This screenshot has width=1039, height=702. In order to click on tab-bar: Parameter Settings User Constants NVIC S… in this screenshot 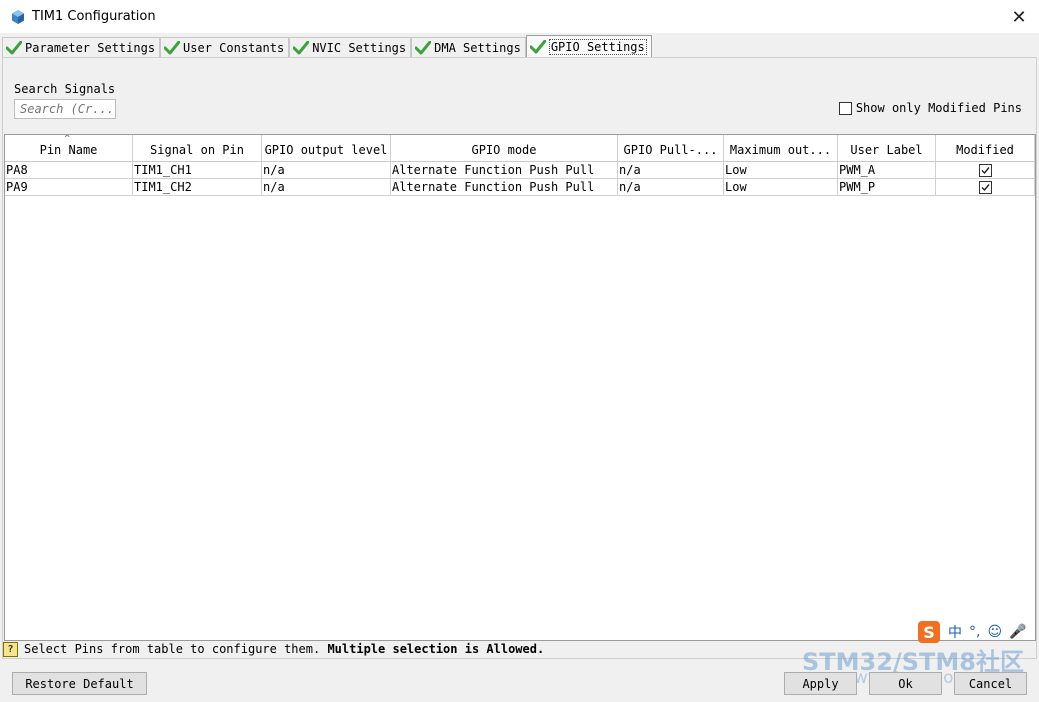, I will do `click(327, 46)`.